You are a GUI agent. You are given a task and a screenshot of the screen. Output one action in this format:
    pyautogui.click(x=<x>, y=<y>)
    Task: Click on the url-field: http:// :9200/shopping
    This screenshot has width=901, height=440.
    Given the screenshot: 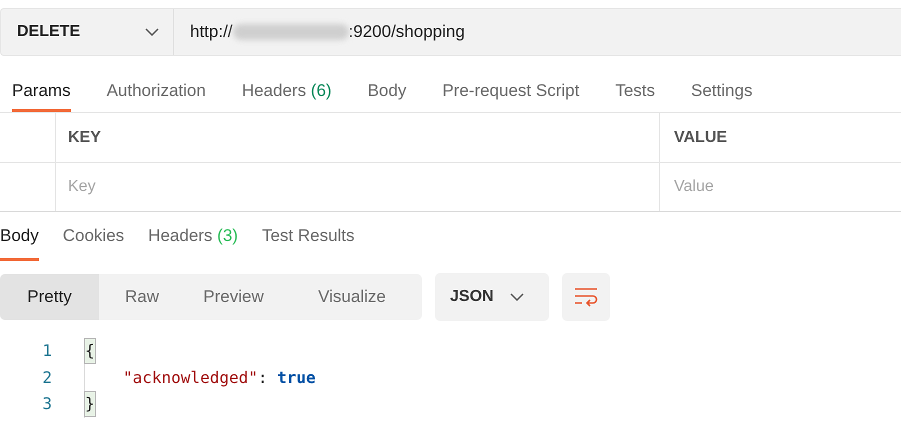 What is the action you would take?
    pyautogui.click(x=537, y=32)
    